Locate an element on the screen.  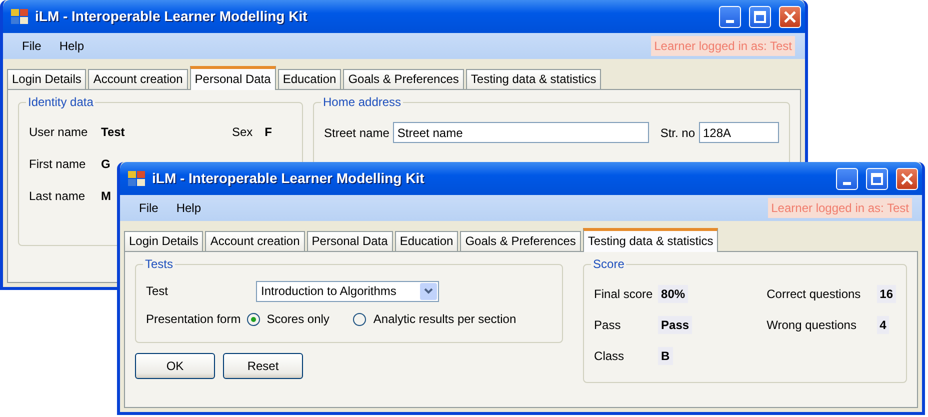
field-label: Presentation form is located at coordinates (193, 319).